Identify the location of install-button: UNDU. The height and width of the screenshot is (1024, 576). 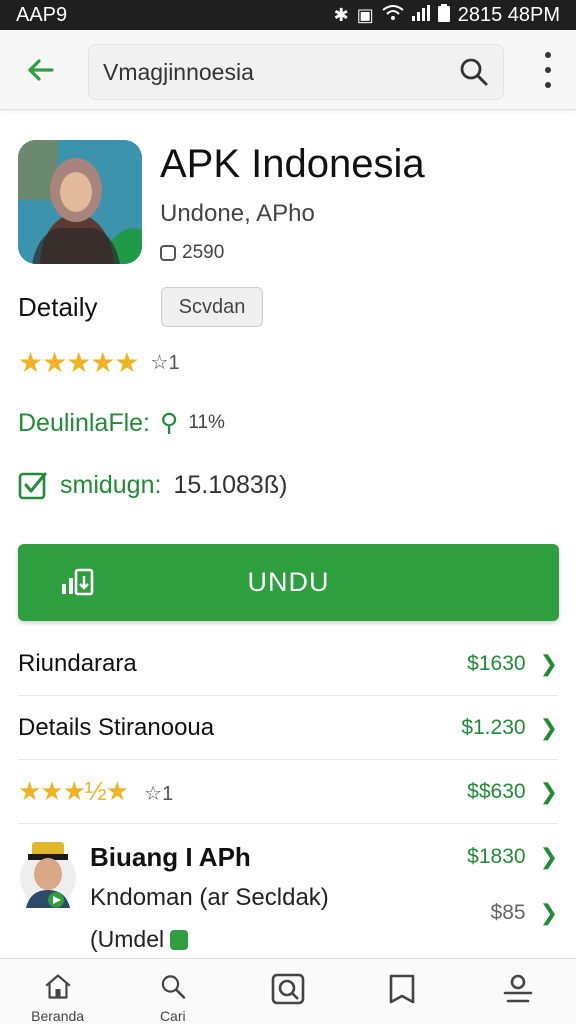
(288, 582).